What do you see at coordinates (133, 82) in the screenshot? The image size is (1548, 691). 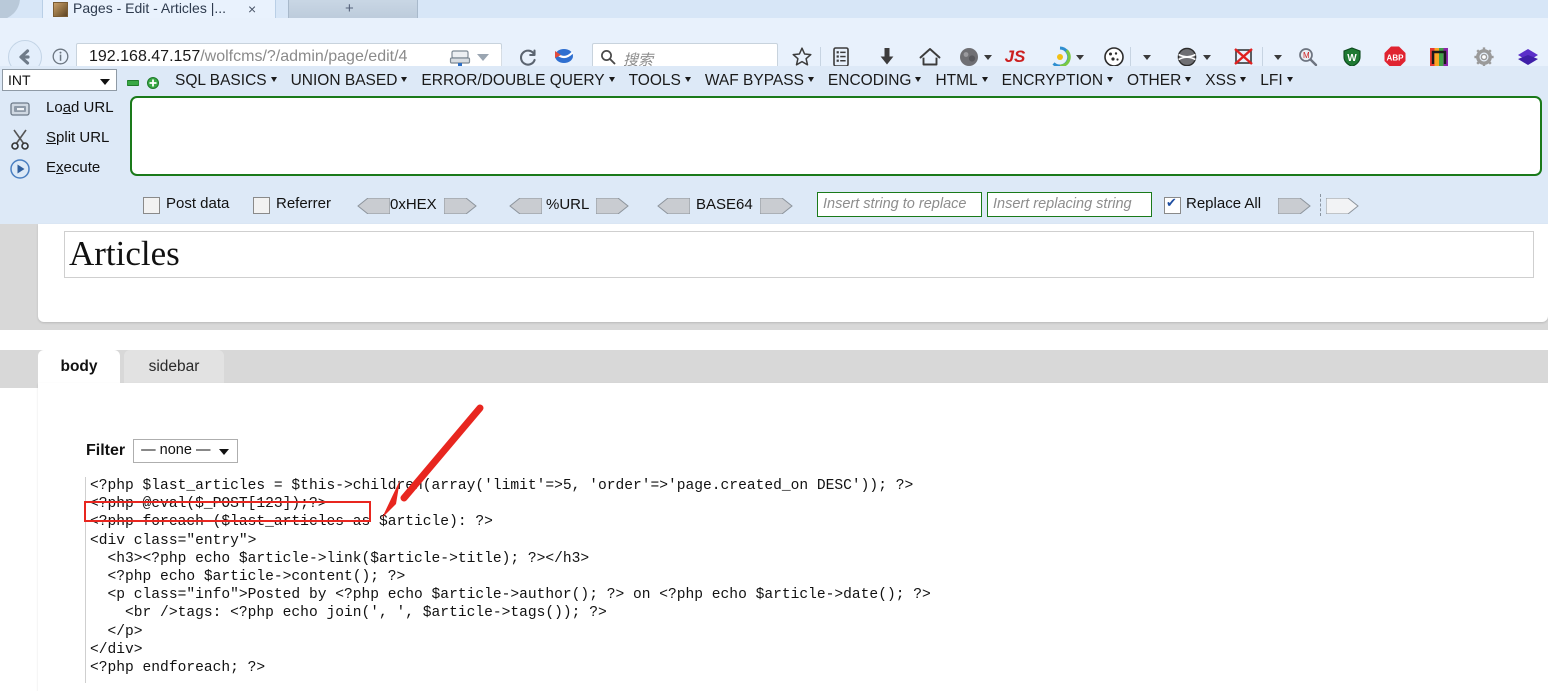 I see `hackbar-remove-button` at bounding box center [133, 82].